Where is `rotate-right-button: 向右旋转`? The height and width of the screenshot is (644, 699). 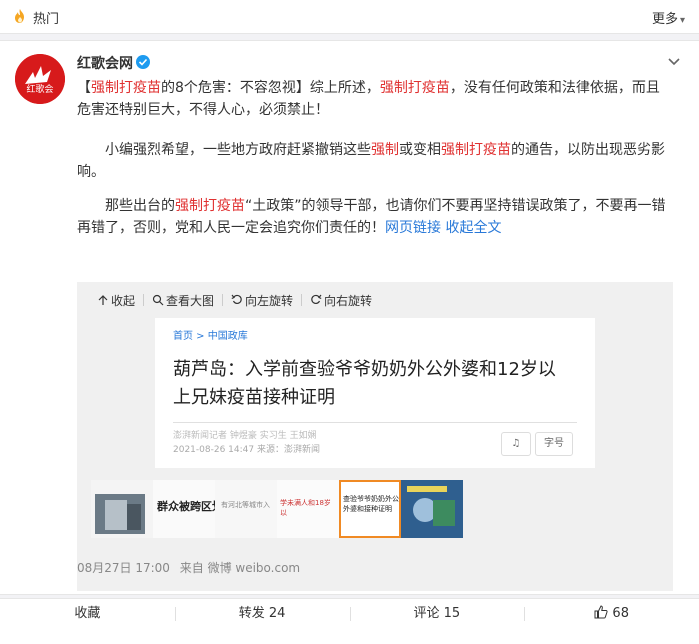
rotate-right-button: 向右旋转 is located at coordinates (341, 300).